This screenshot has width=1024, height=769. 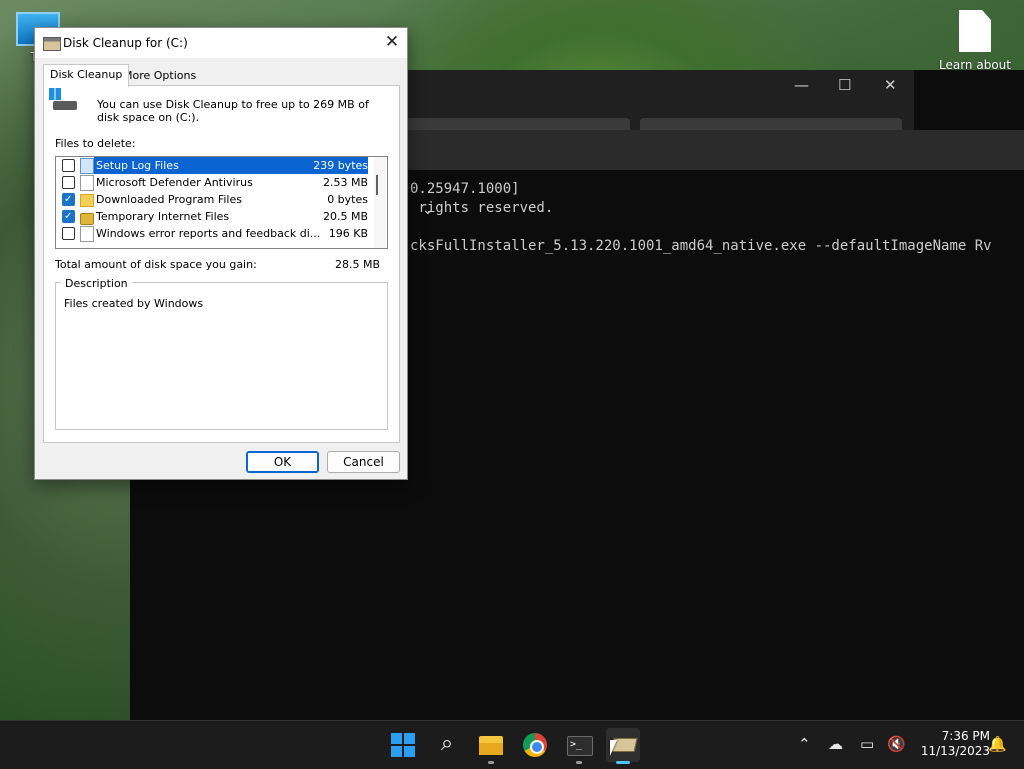 What do you see at coordinates (345, 216) in the screenshot?
I see `file-size: 20.5 MB` at bounding box center [345, 216].